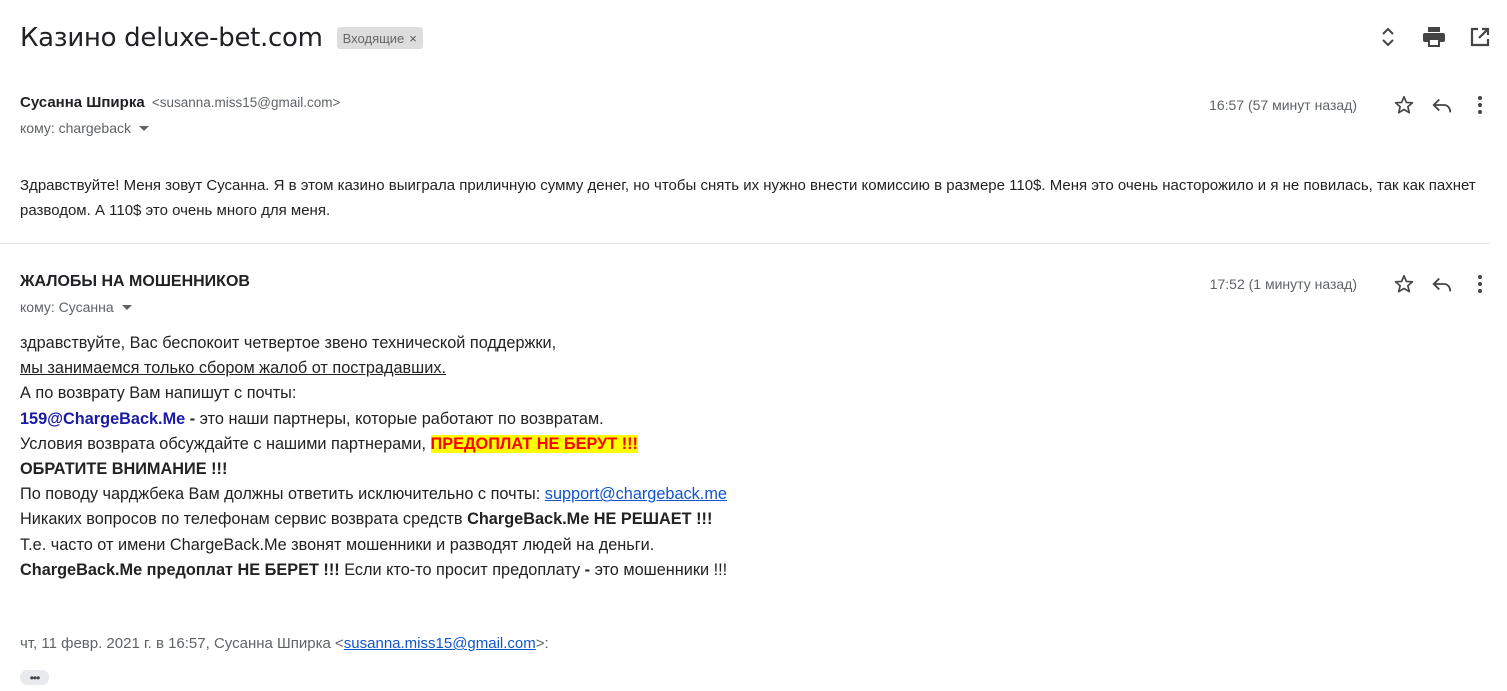  Describe the element at coordinates (1283, 105) in the screenshot. I see `message-time: 16:57 (57 минут назад)` at that location.